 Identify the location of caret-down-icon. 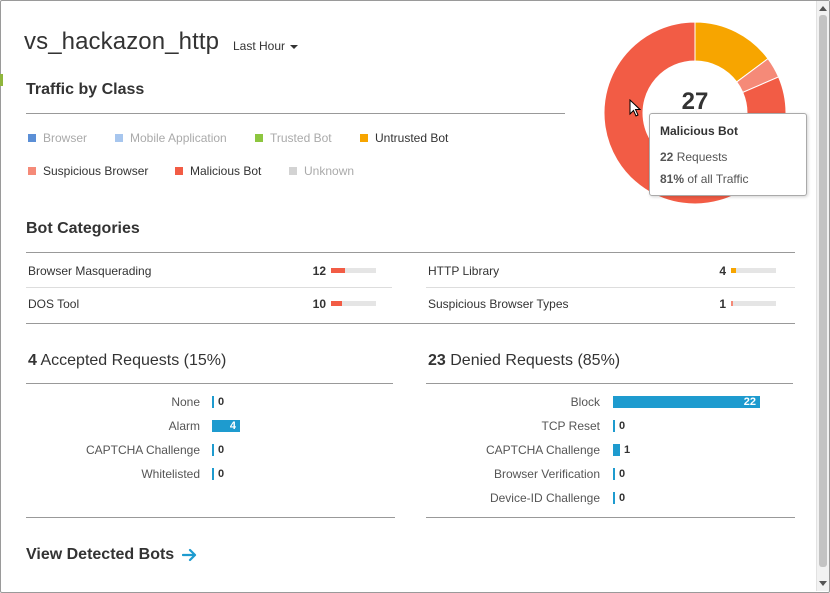
(294, 47).